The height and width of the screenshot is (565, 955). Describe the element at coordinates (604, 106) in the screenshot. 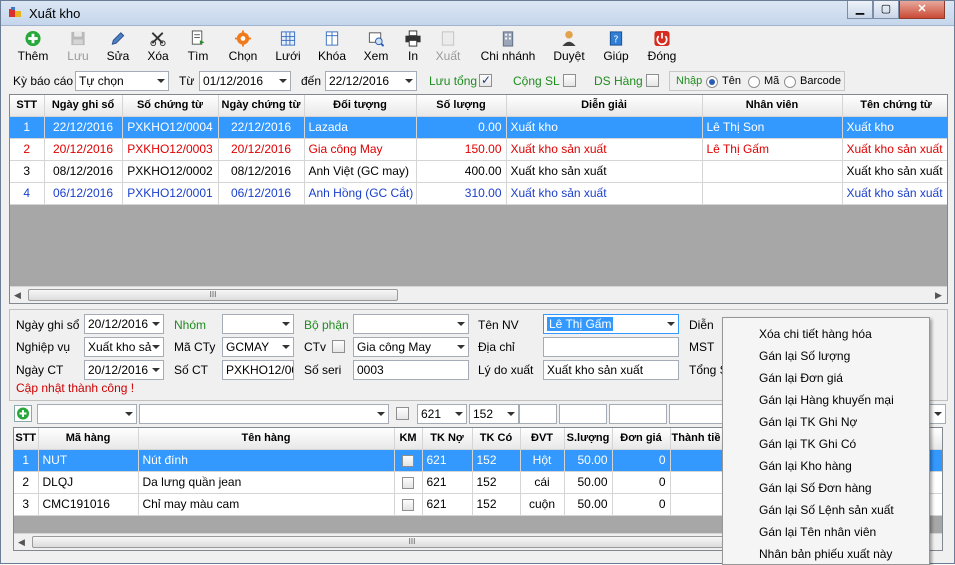

I see `col-diengiai: Diễn giải` at that location.